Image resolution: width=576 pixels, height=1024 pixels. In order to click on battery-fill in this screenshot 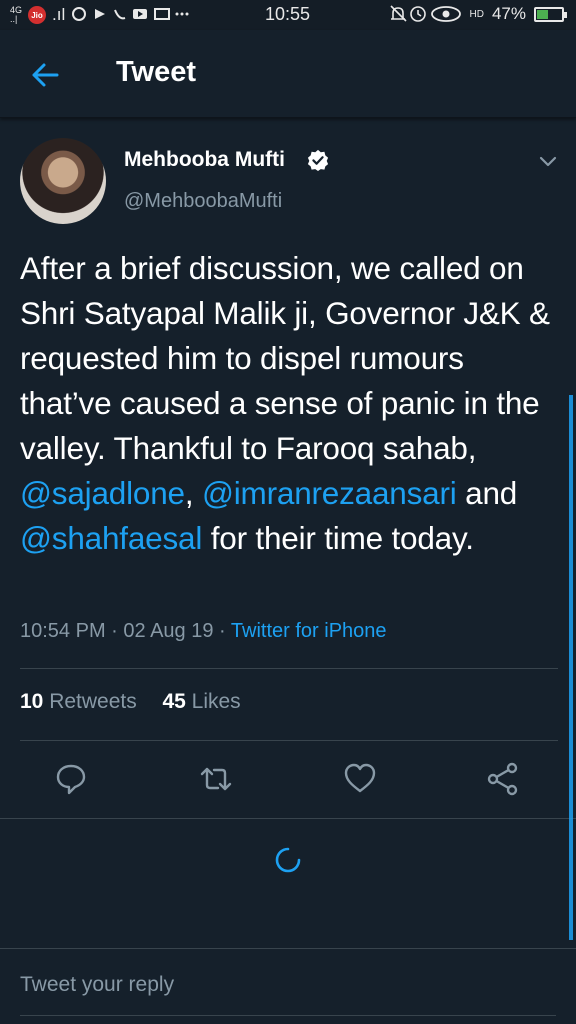, I will do `click(543, 14)`.